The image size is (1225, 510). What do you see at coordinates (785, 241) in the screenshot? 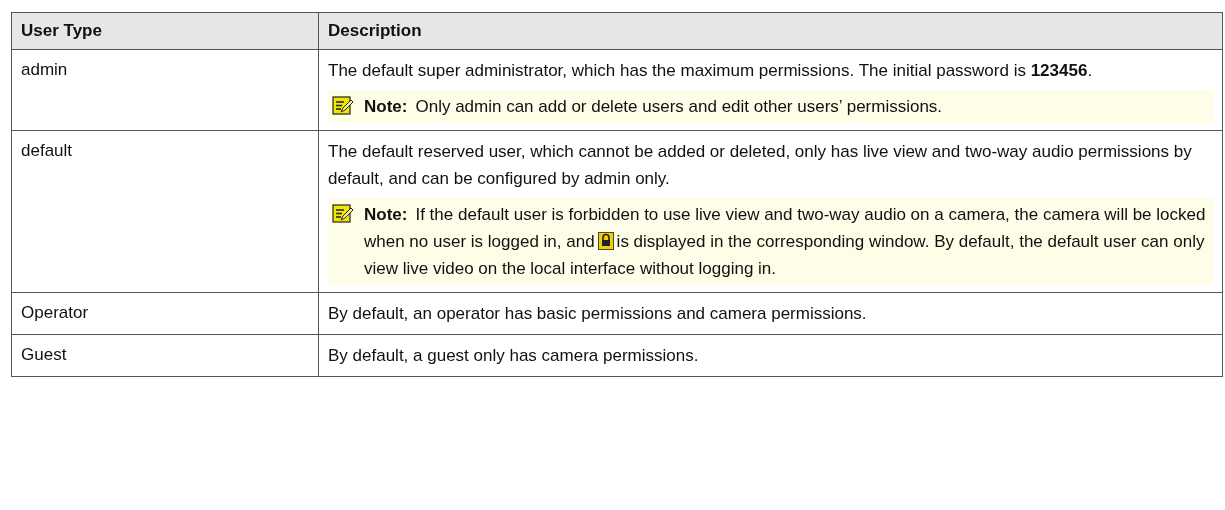
I see `note-text: Note: If the default user is forbidden to use live view and two-way audio on a camera, the camera will be locked when no user is logged in, and is displayed in the corresponding window. By default, the default user can only view live video on the local interface without logging in.` at bounding box center [785, 241].